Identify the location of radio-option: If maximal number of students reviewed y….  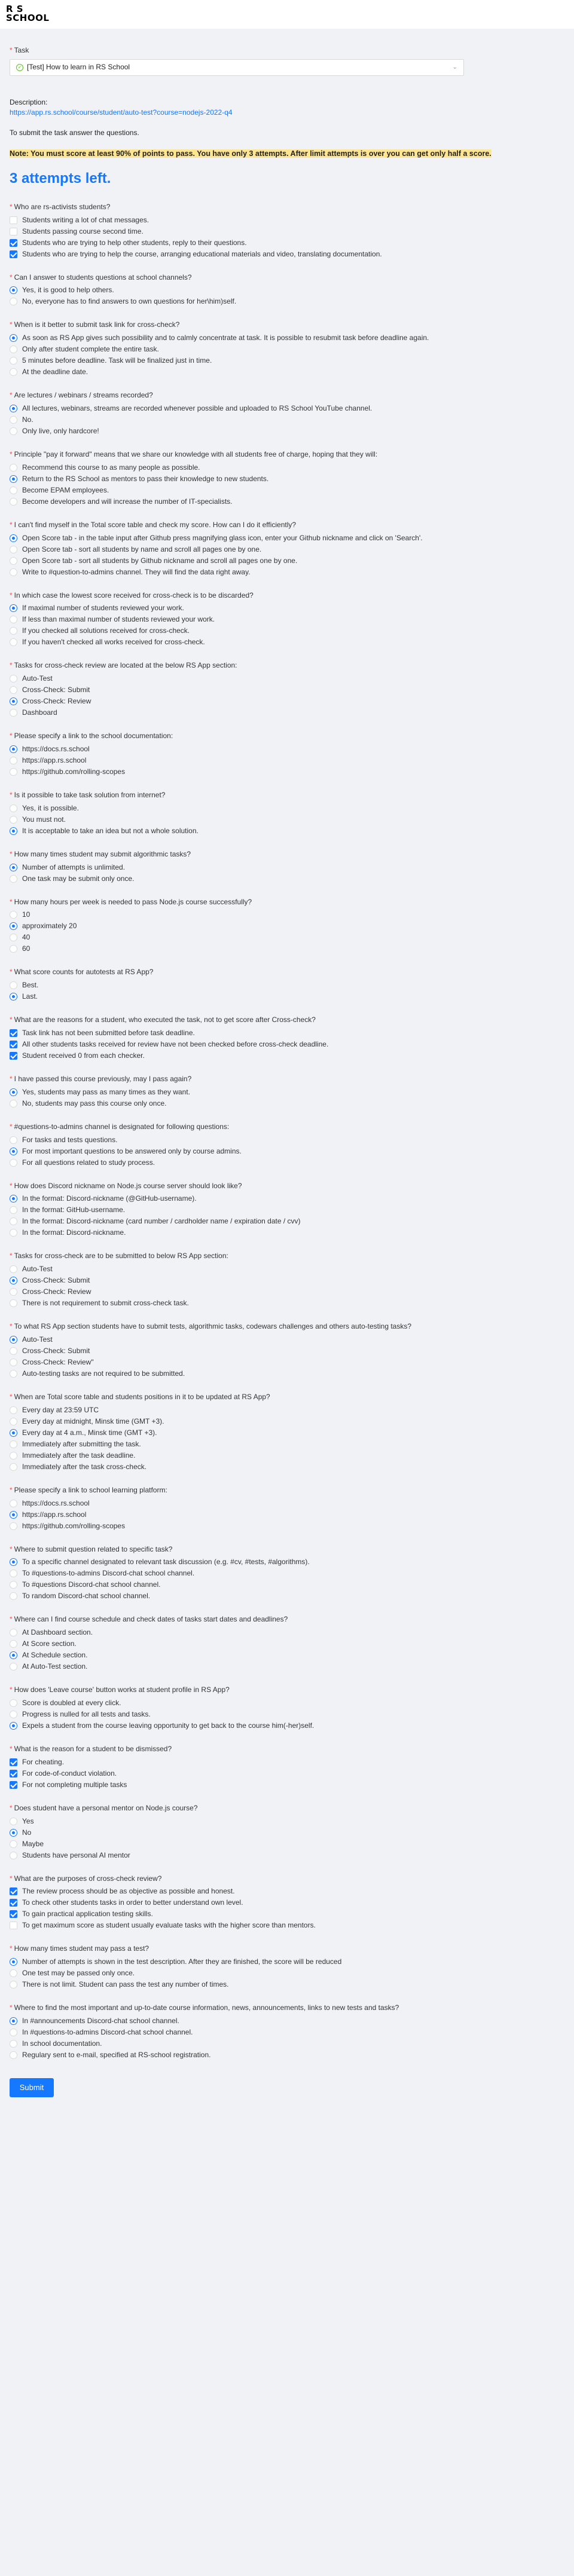
(287, 608).